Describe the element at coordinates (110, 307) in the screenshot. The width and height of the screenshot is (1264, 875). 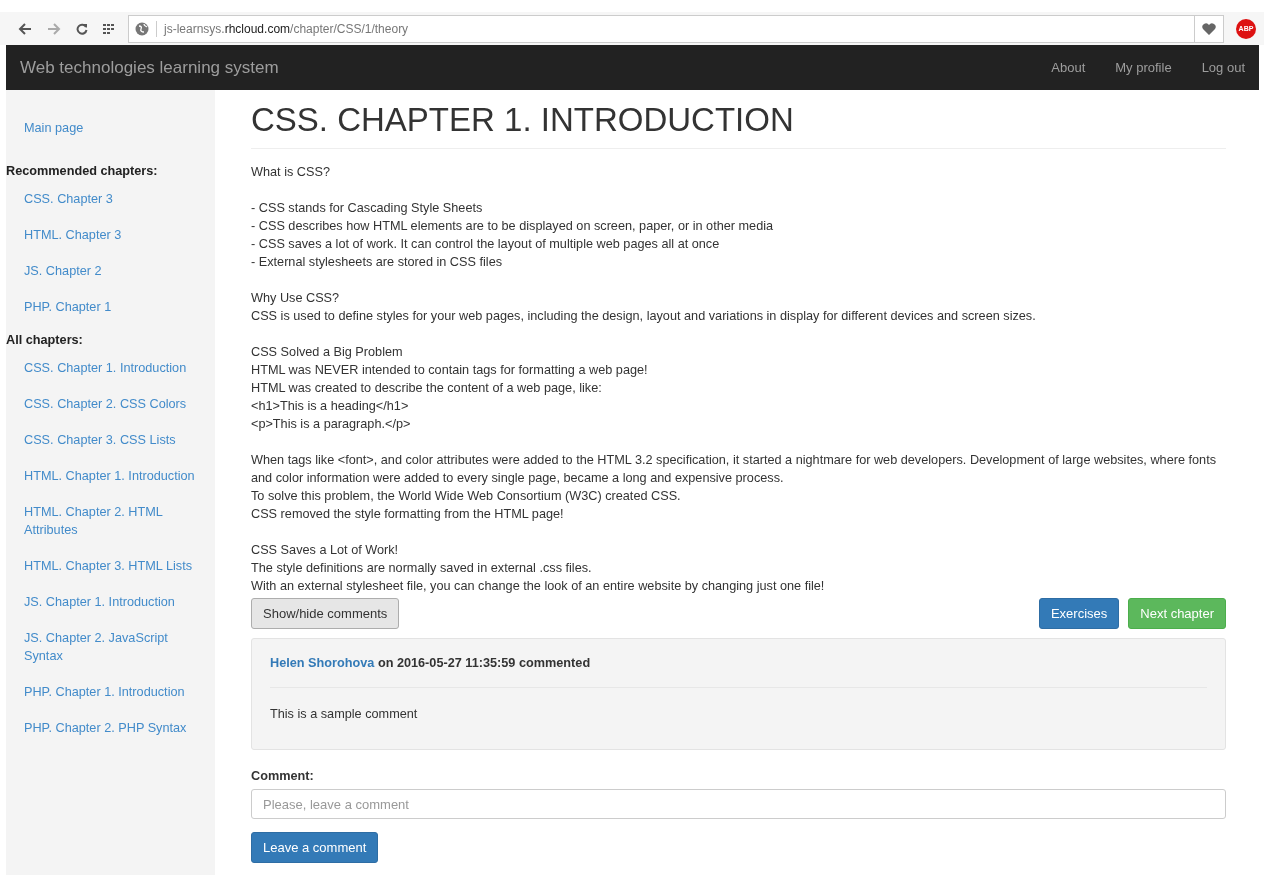
I see `sidebar-link: PHP. Chapter 1` at that location.